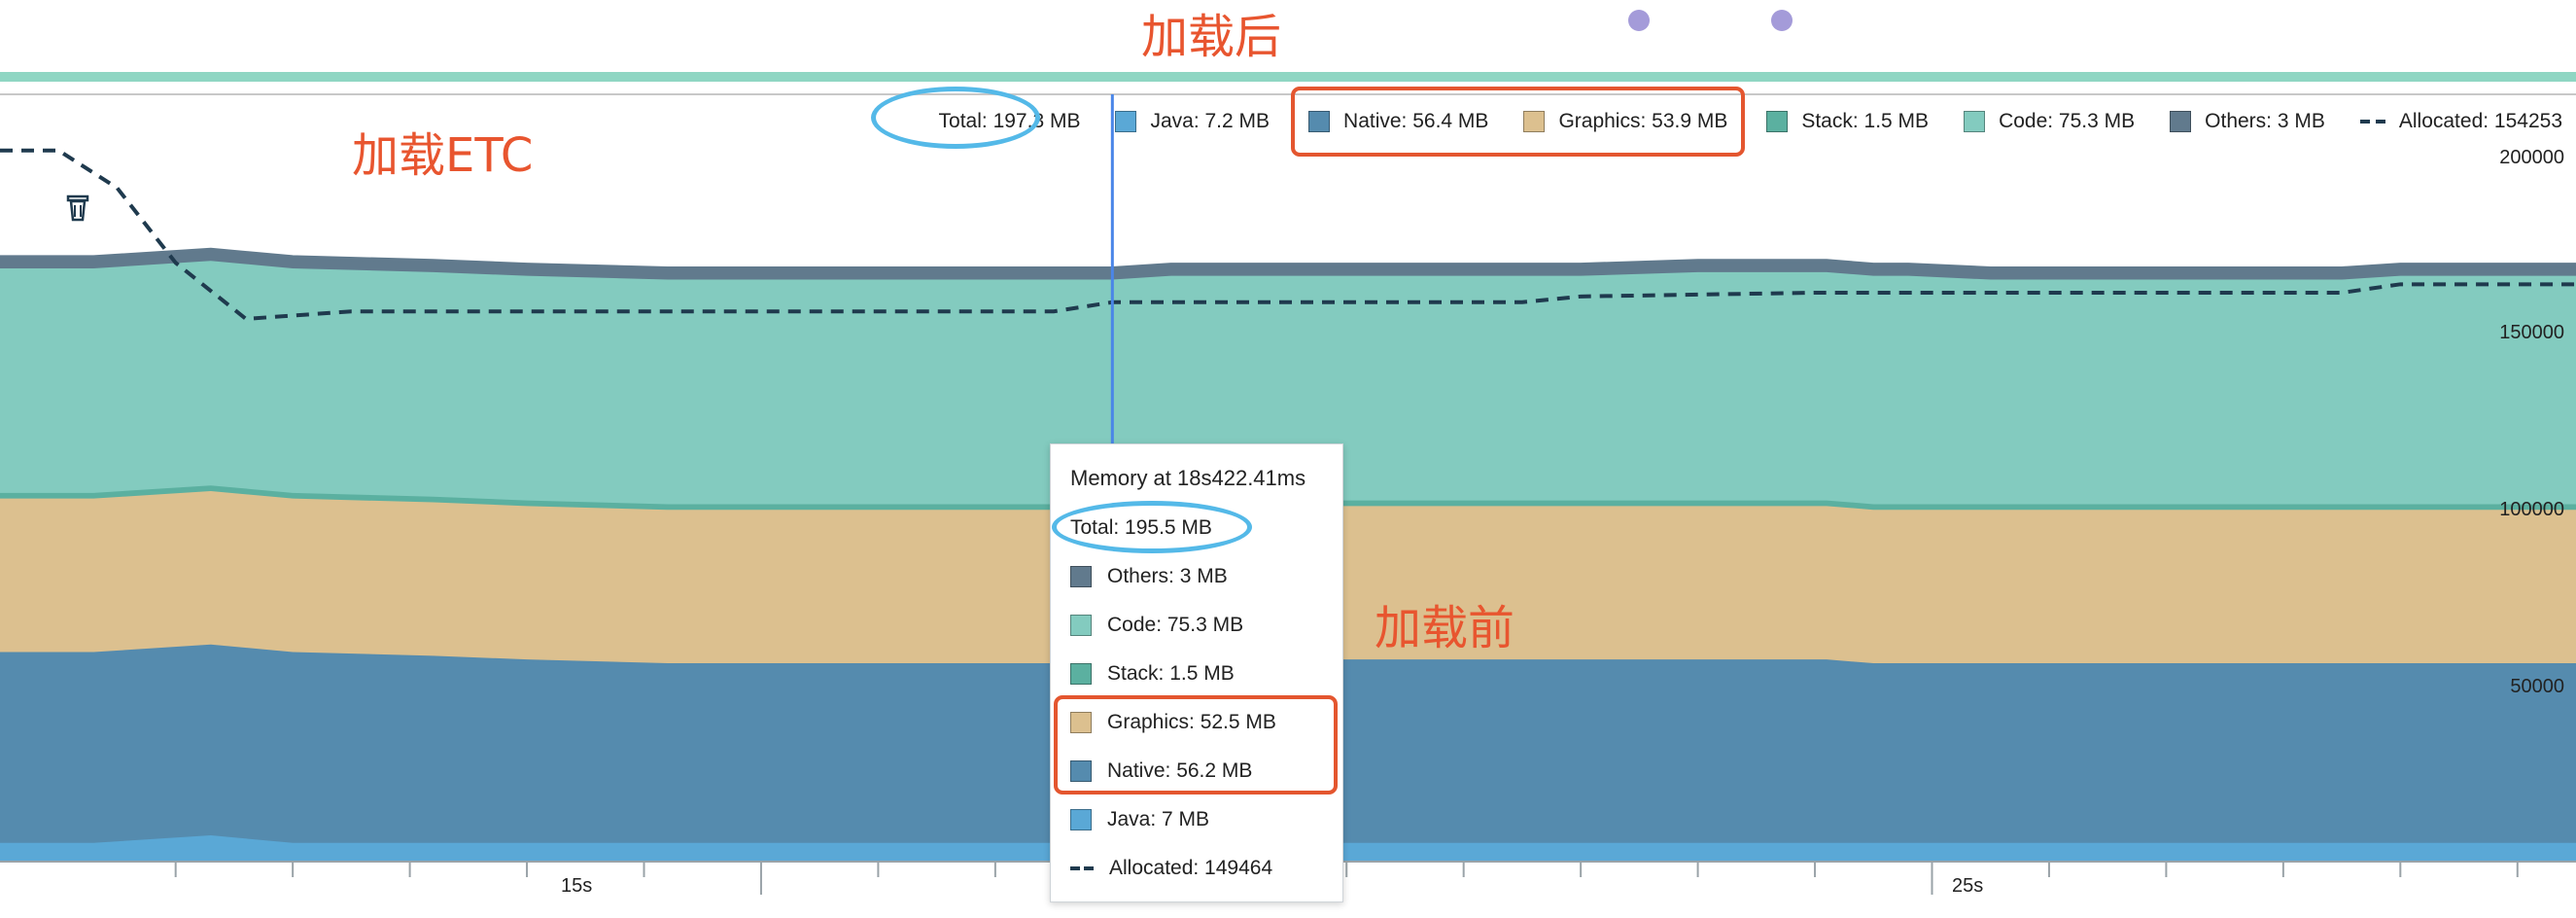 This screenshot has width=2576, height=918. Describe the element at coordinates (577, 886) in the screenshot. I see `x-tick-label: 15s` at that location.